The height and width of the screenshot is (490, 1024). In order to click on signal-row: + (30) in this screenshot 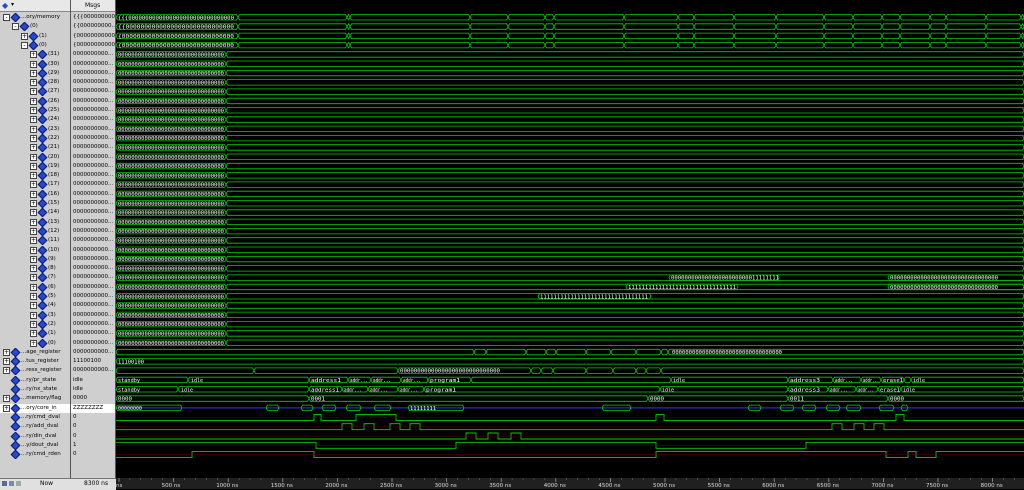, I will do `click(35, 64)`.